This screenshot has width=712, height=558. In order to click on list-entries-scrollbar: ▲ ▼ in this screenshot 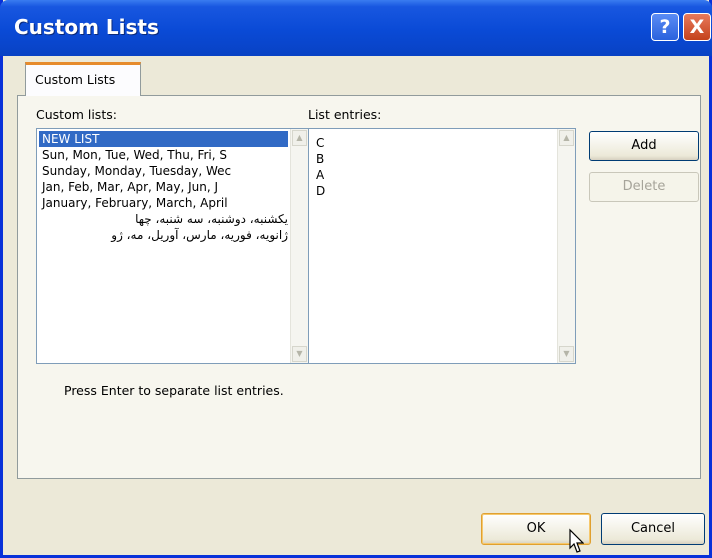, I will do `click(566, 246)`.